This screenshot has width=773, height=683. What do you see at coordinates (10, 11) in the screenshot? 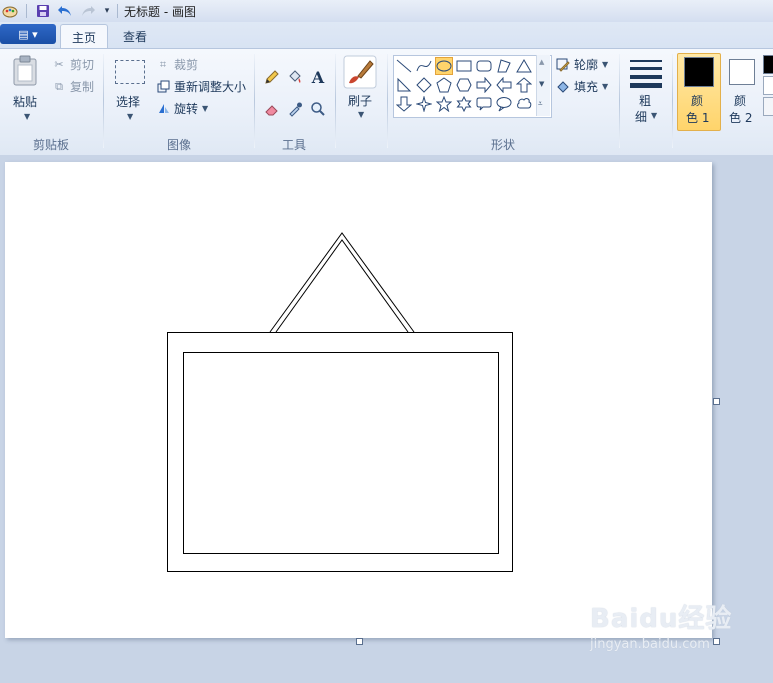
I see `paint-app-icon` at bounding box center [10, 11].